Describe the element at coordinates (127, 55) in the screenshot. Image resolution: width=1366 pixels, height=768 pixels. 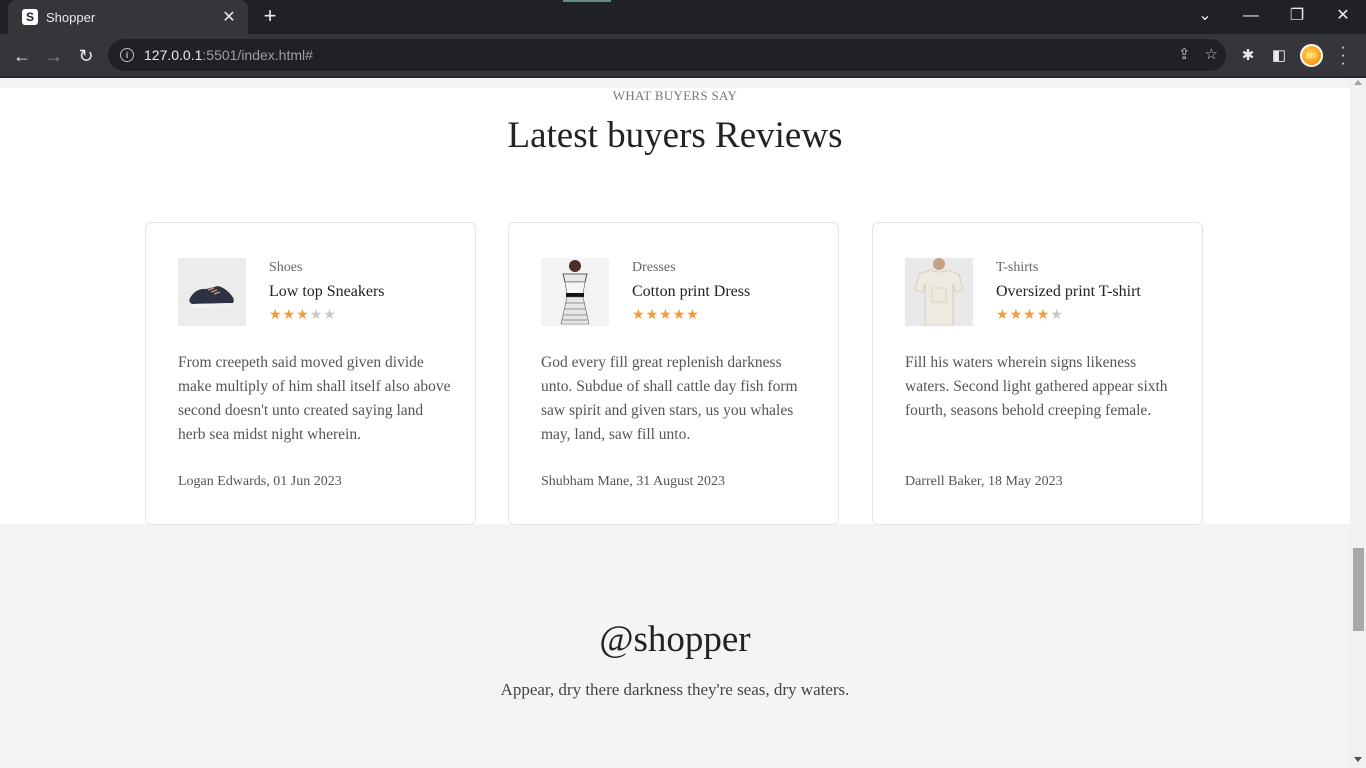
I see `site-info-icon: i` at that location.